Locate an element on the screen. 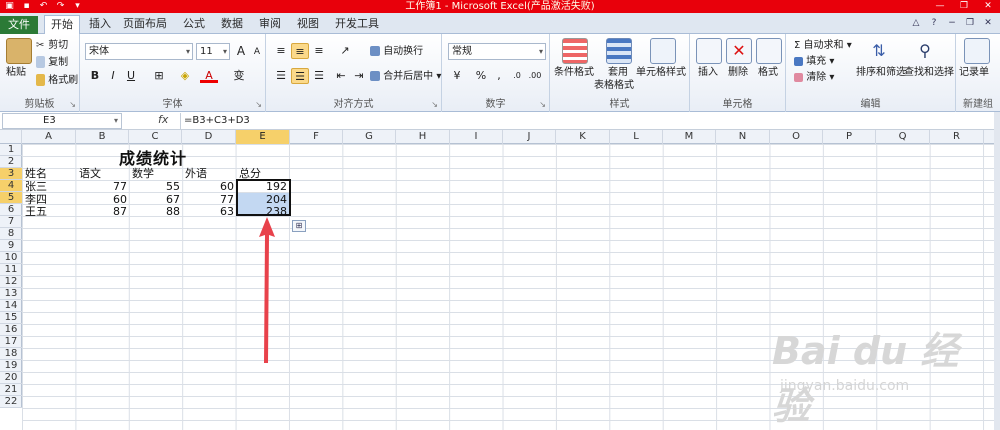 The image size is (1000, 430). row-header: 8 is located at coordinates (11, 234).